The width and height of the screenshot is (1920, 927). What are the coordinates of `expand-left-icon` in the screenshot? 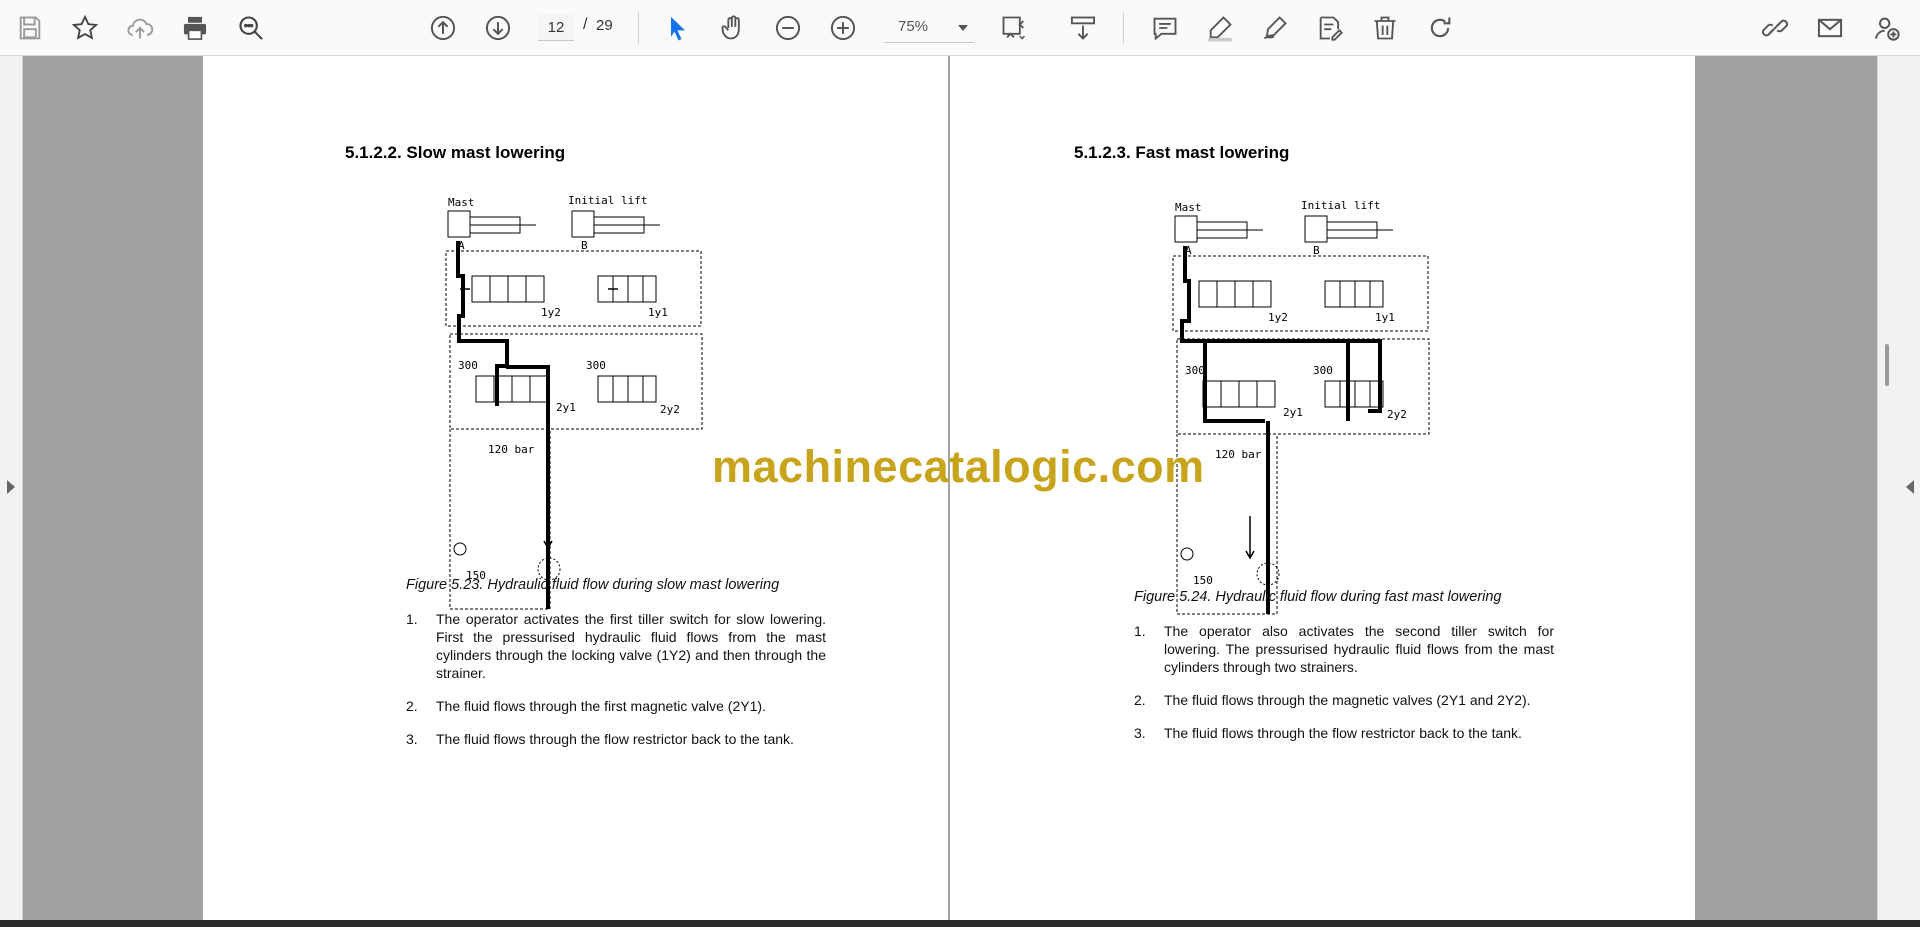 It's located at (11, 487).